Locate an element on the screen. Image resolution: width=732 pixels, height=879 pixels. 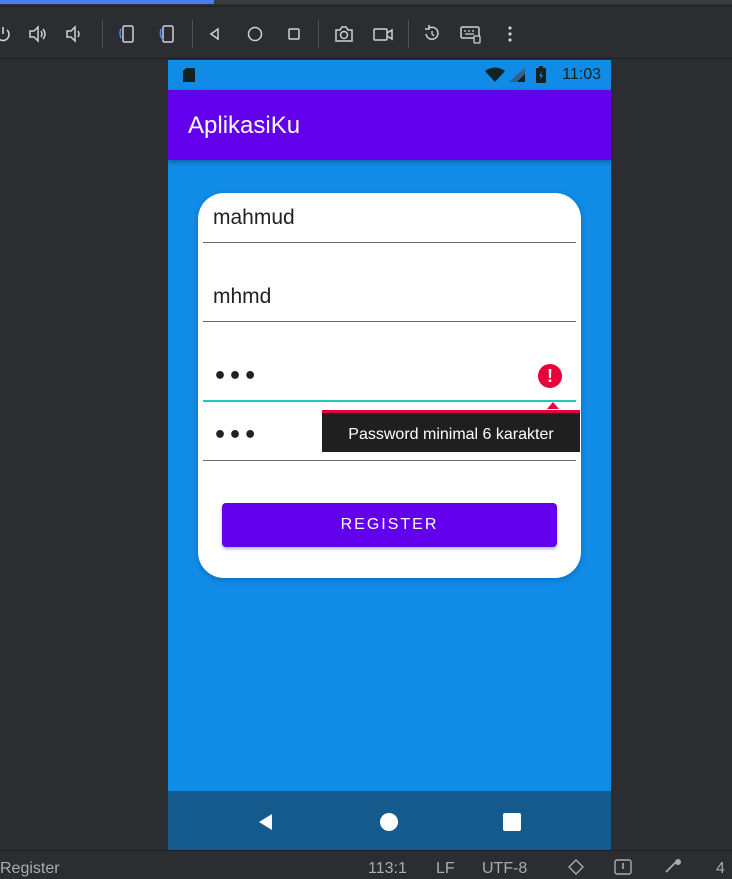
status-time: 11:03 is located at coordinates (581, 74).